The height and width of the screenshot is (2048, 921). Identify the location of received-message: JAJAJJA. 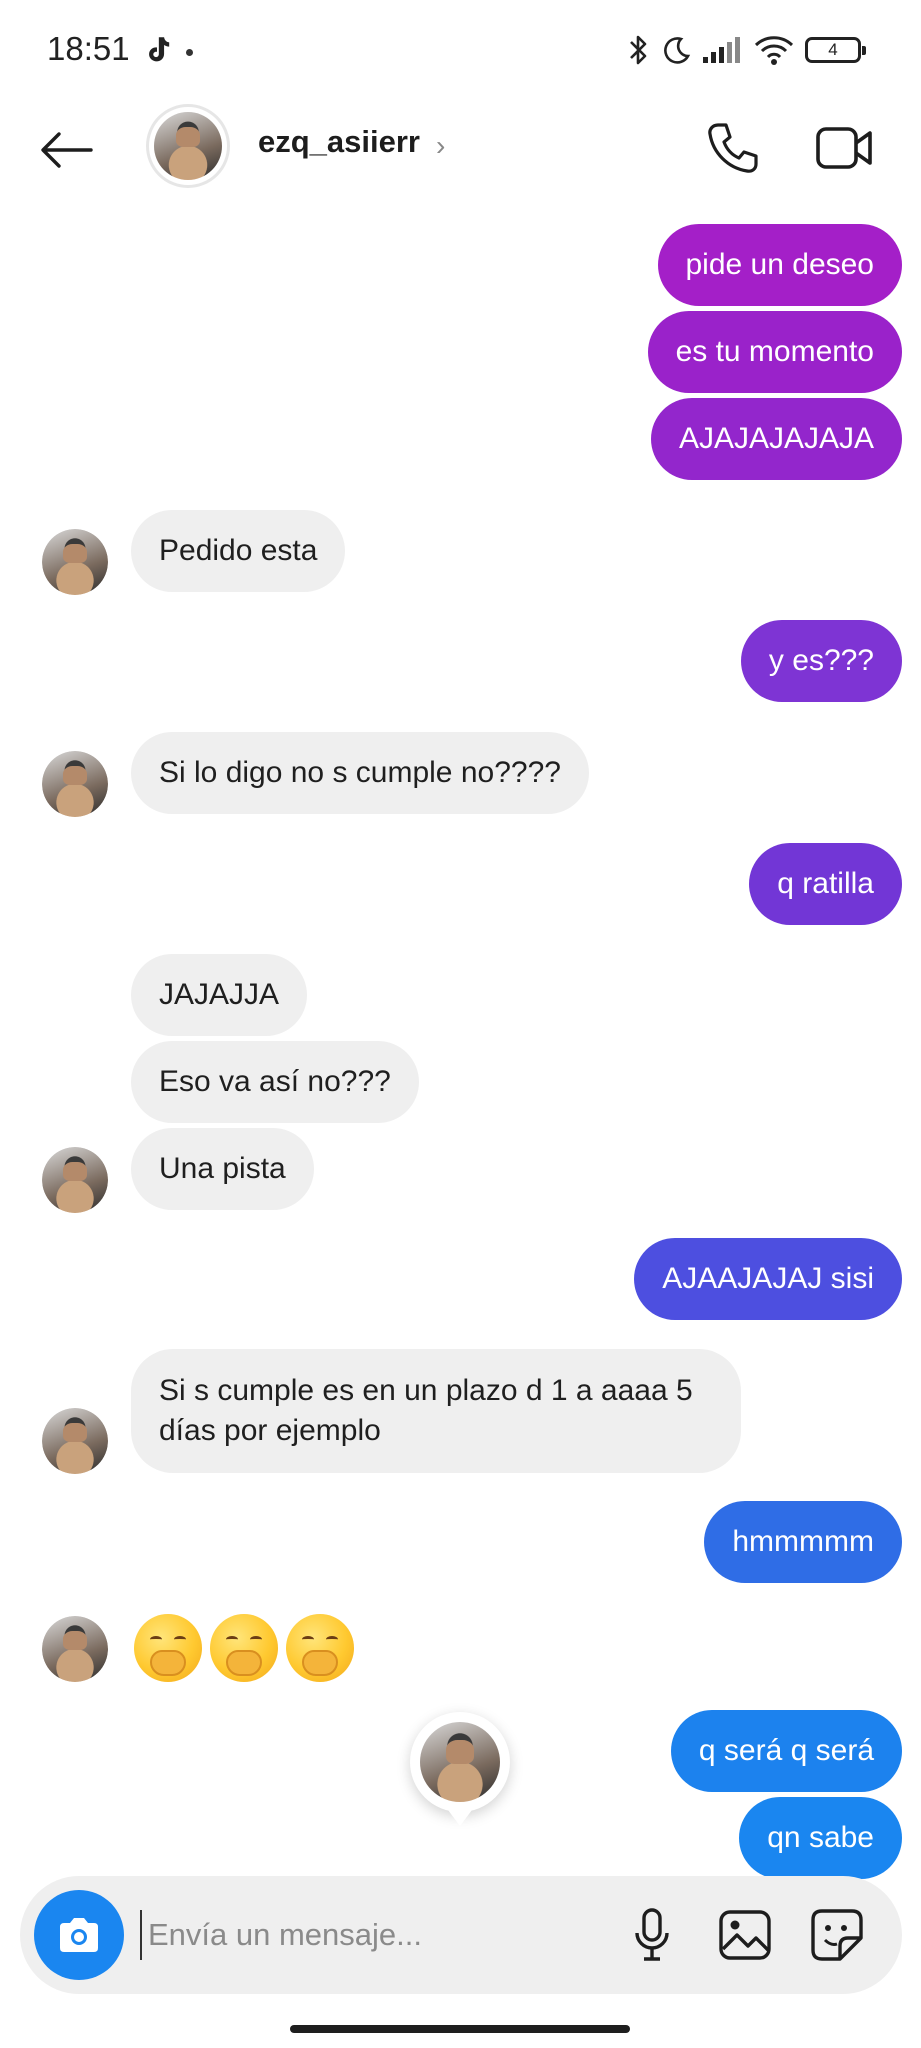
(219, 995).